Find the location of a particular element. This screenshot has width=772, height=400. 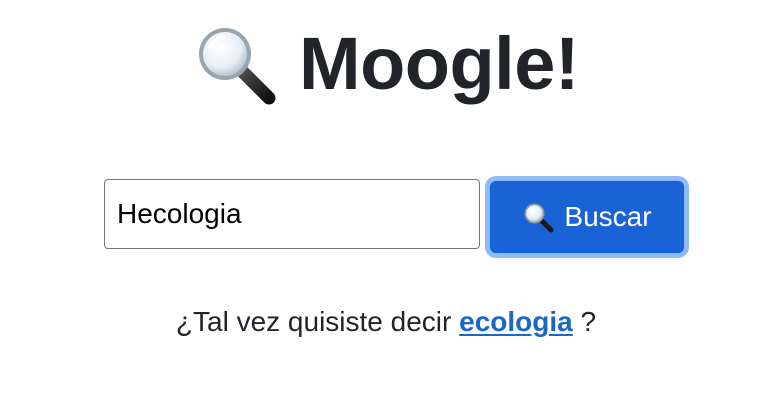

title-text: Moogle! is located at coordinates (439, 63).